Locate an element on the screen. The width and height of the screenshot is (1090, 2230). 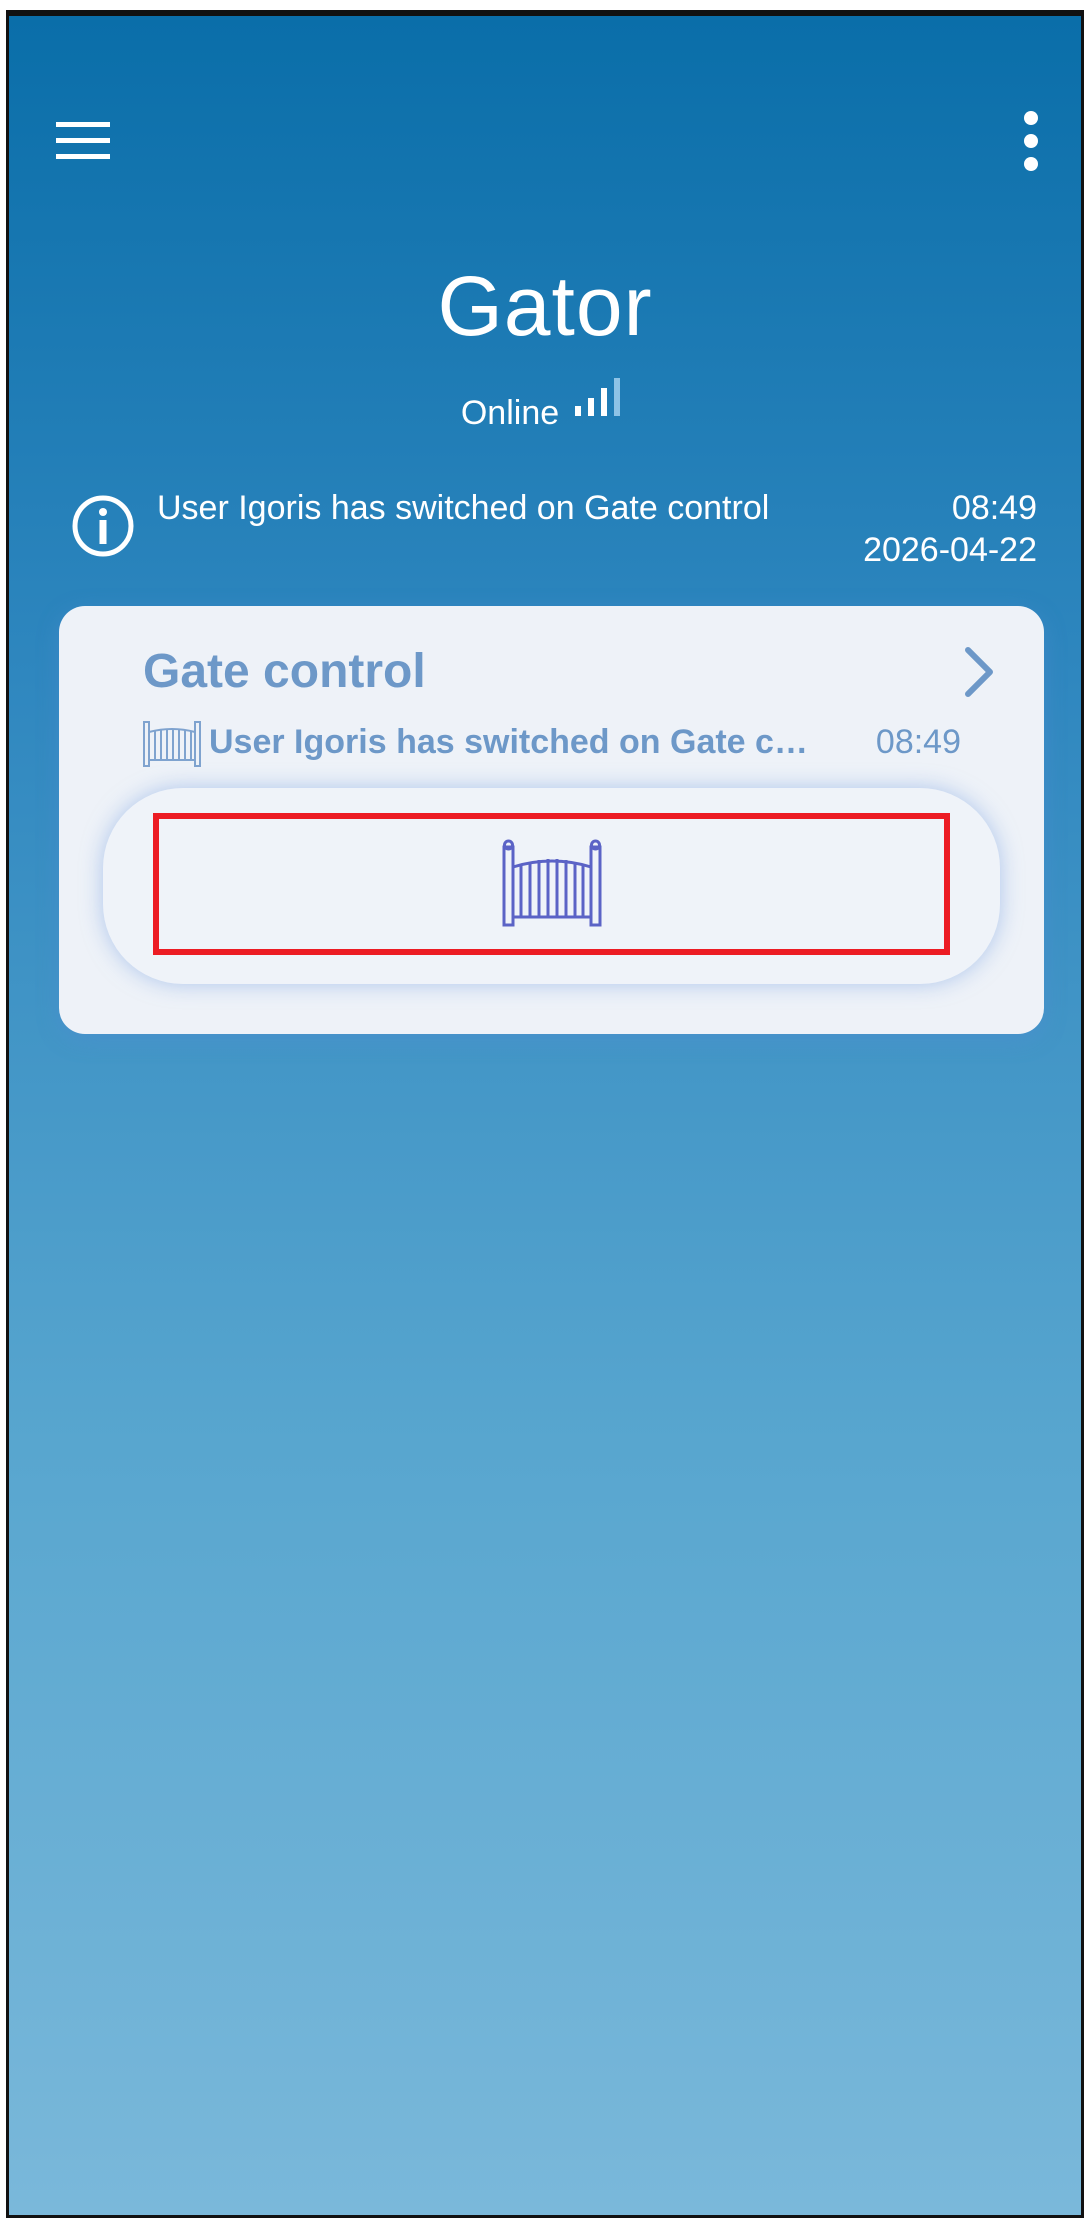
card-title: Gate control is located at coordinates (284, 671).